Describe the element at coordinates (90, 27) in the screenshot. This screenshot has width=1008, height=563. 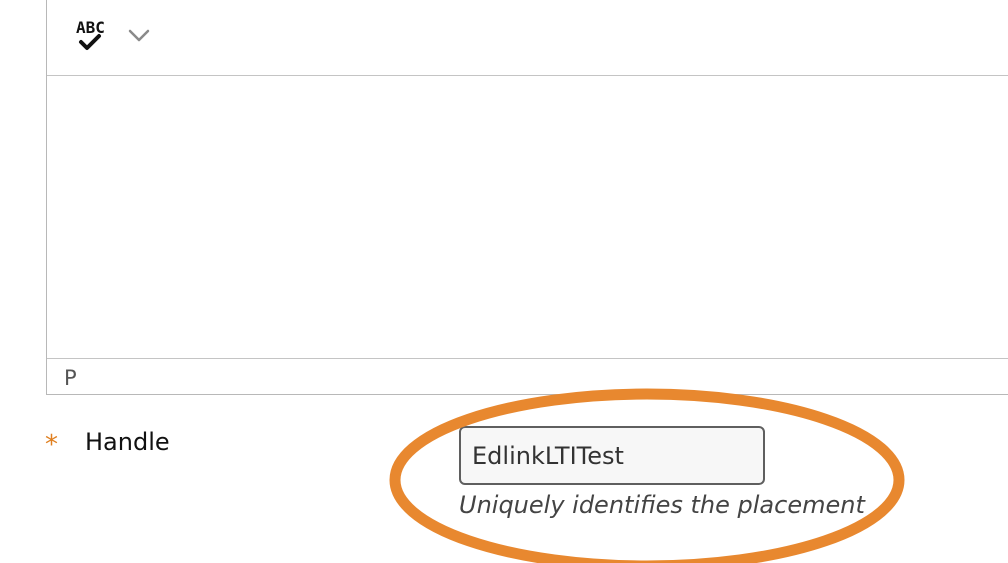
I see `spellcheck-text: ABC` at that location.